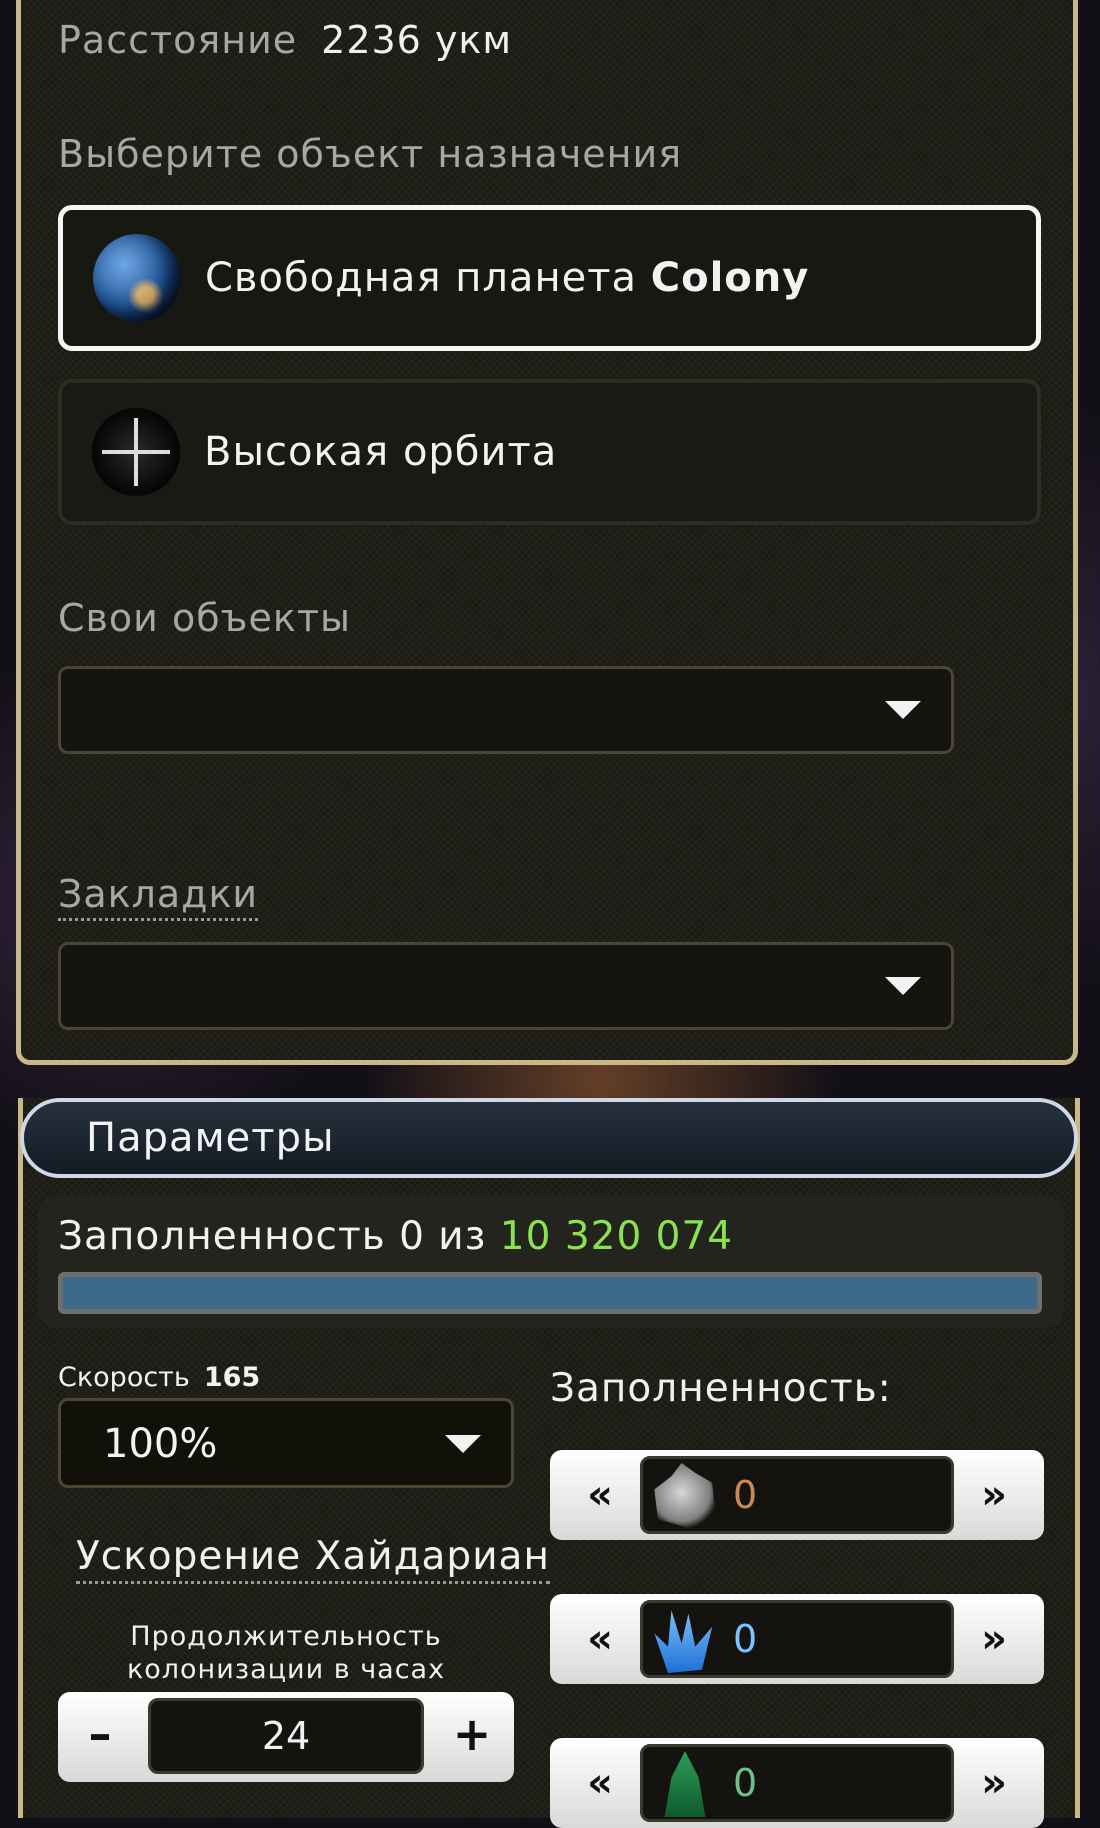 Image resolution: width=1100 pixels, height=1828 pixels. What do you see at coordinates (313, 1559) in the screenshot?
I see `boost-link: Ускорение Хайдариан` at bounding box center [313, 1559].